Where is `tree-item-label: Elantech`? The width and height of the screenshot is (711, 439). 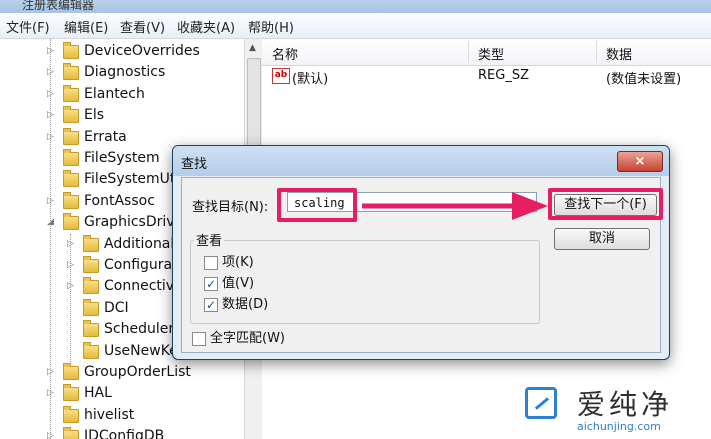
tree-item-label: Elantech is located at coordinates (114, 93).